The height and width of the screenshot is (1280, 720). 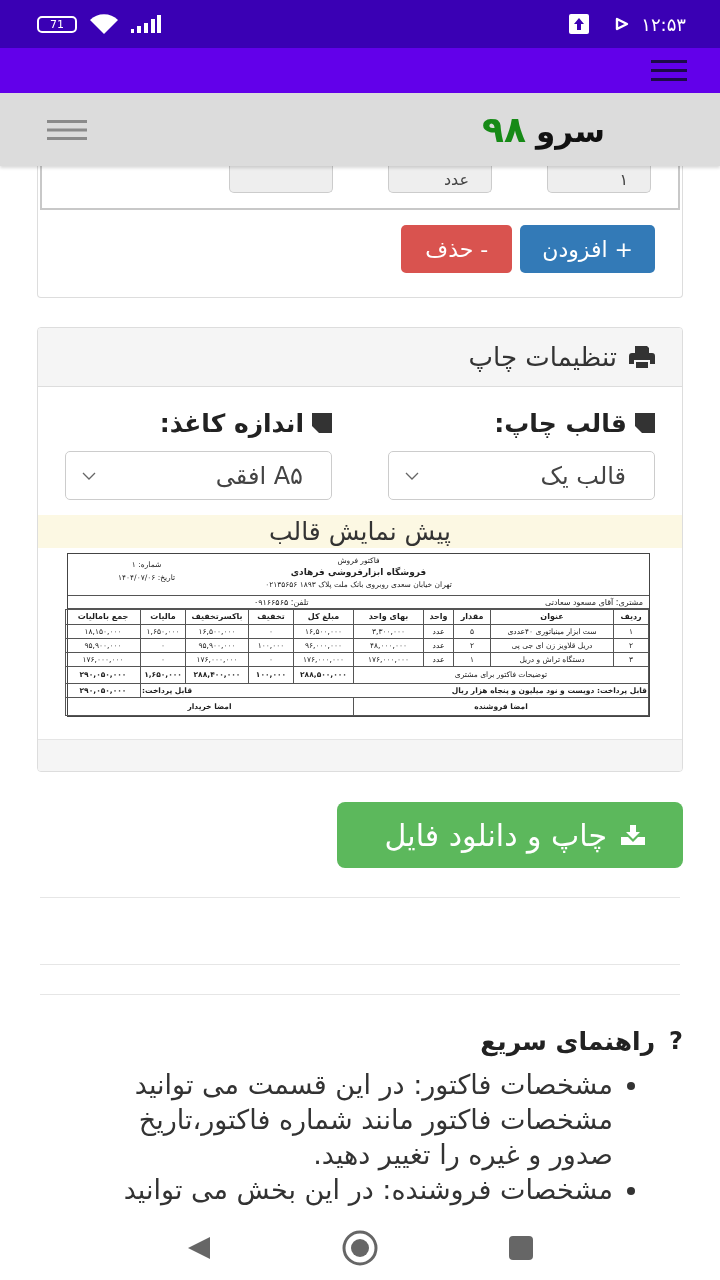 I want to click on download-icon, so click(x=633, y=835).